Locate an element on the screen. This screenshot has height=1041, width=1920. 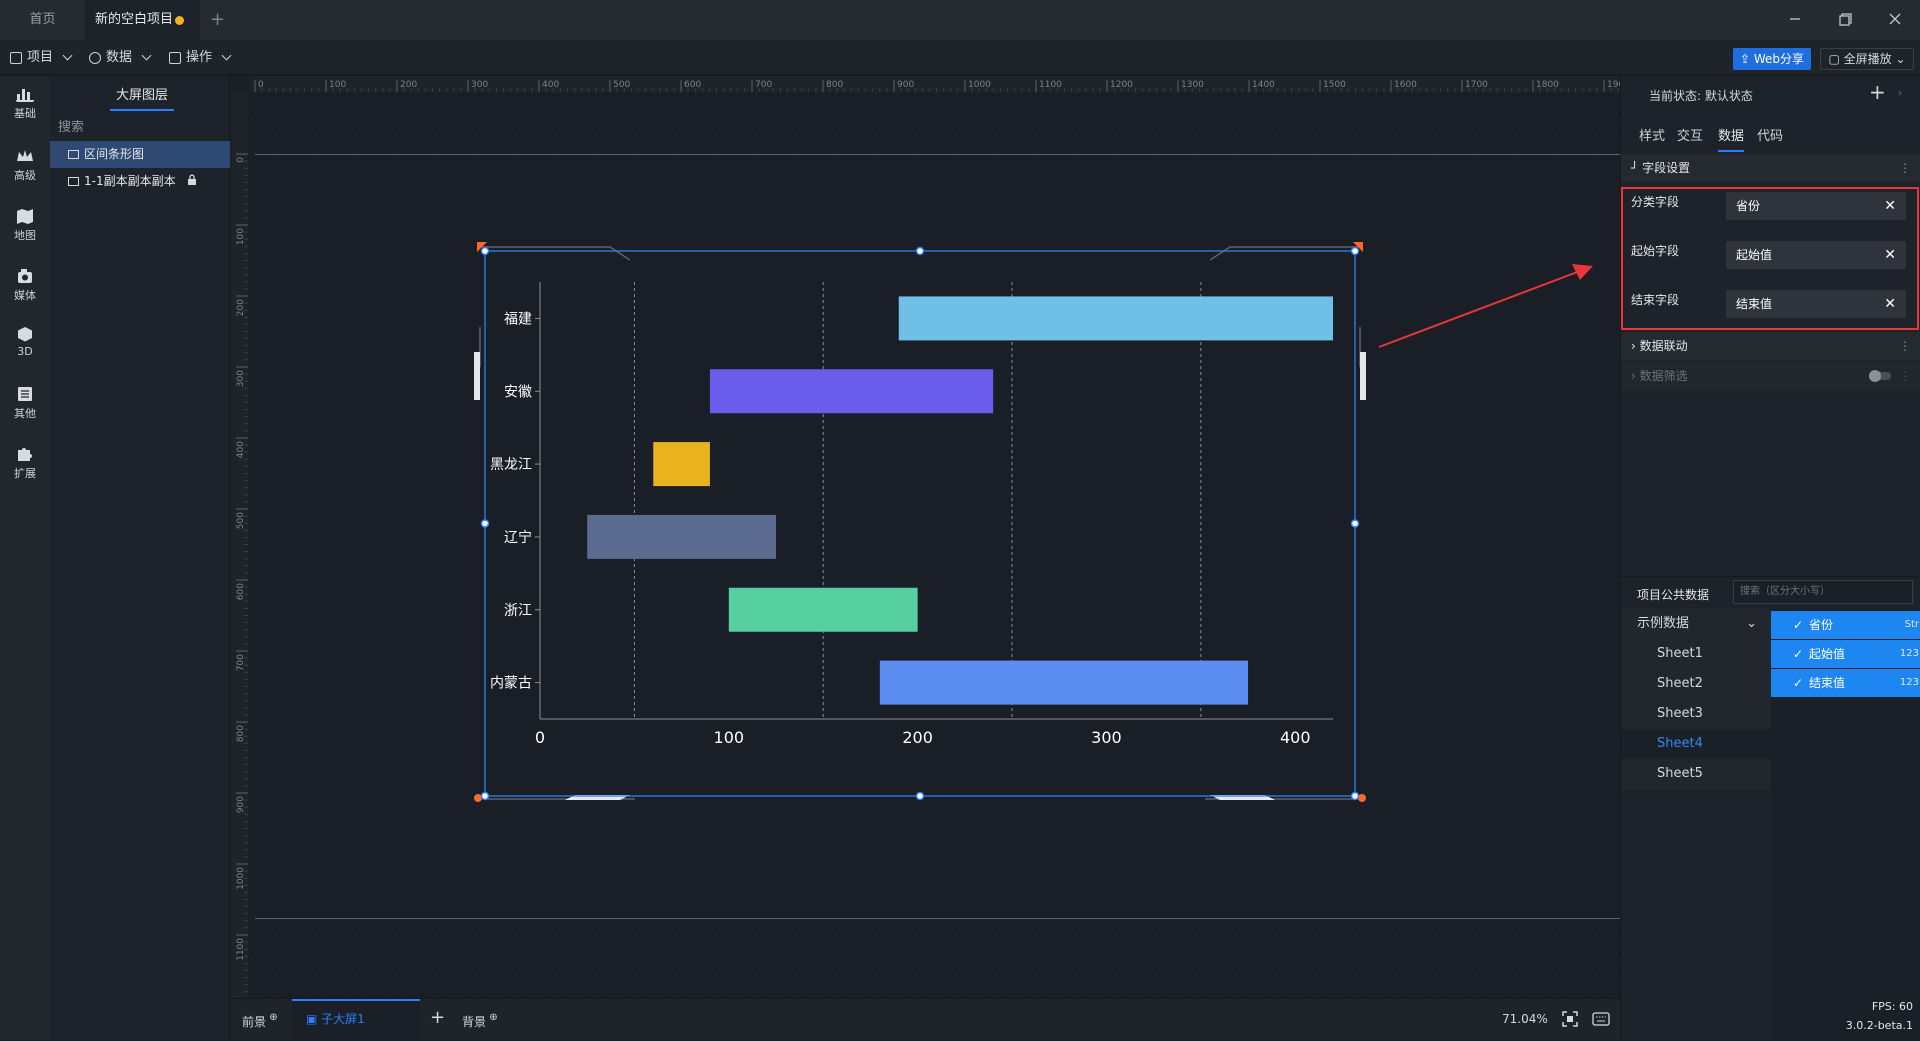
data-linkage-header: › 数据联动 ⋮ is located at coordinates (1770, 346).